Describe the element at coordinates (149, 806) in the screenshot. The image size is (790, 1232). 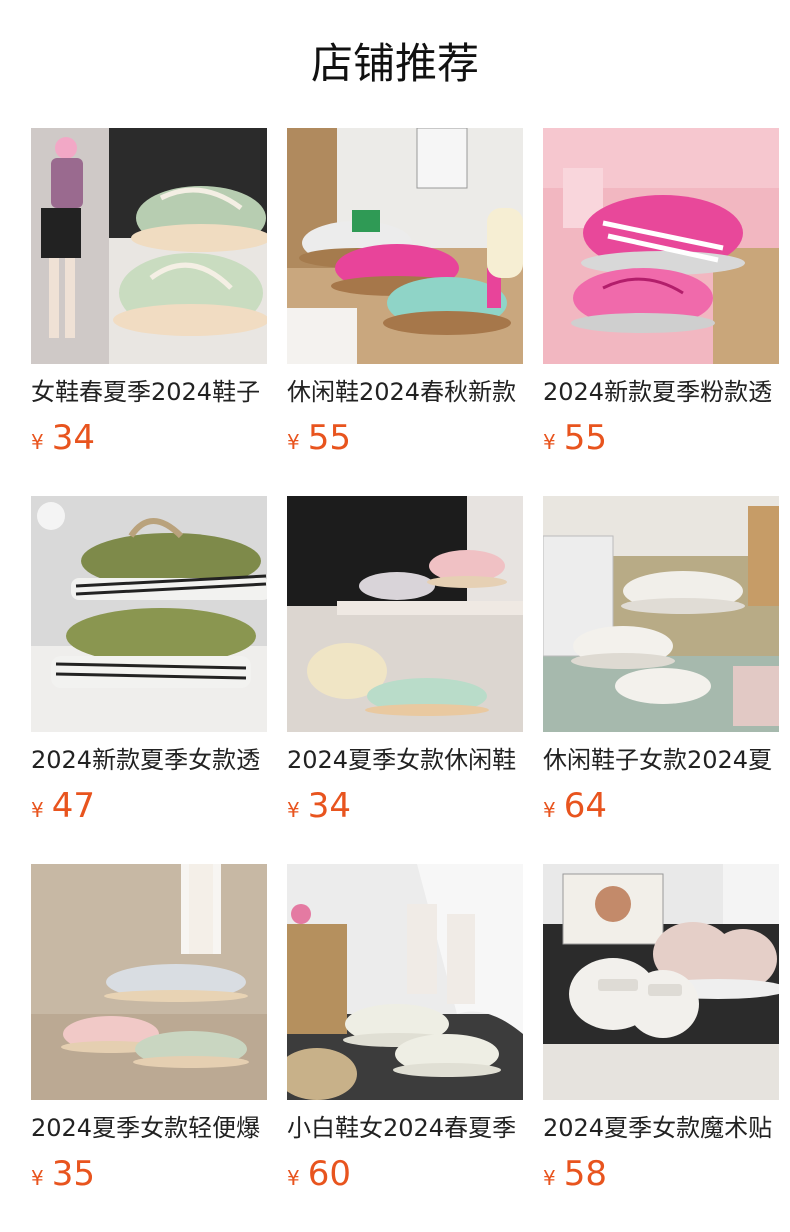
I see `product-price: ¥47` at that location.